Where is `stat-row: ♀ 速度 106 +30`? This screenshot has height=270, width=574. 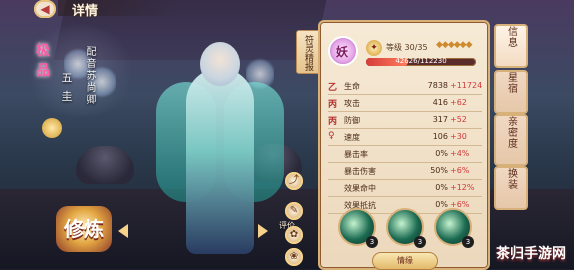 stat-row: ♀ 速度 106 +30 is located at coordinates (405, 137).